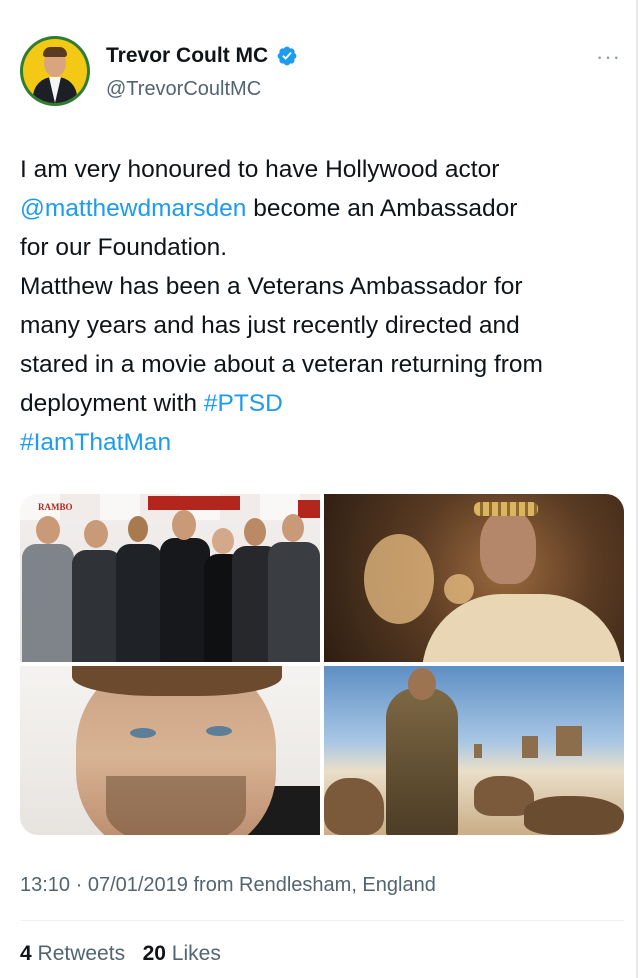  Describe the element at coordinates (309, 509) in the screenshot. I see `banner-logo-shape-right` at that location.